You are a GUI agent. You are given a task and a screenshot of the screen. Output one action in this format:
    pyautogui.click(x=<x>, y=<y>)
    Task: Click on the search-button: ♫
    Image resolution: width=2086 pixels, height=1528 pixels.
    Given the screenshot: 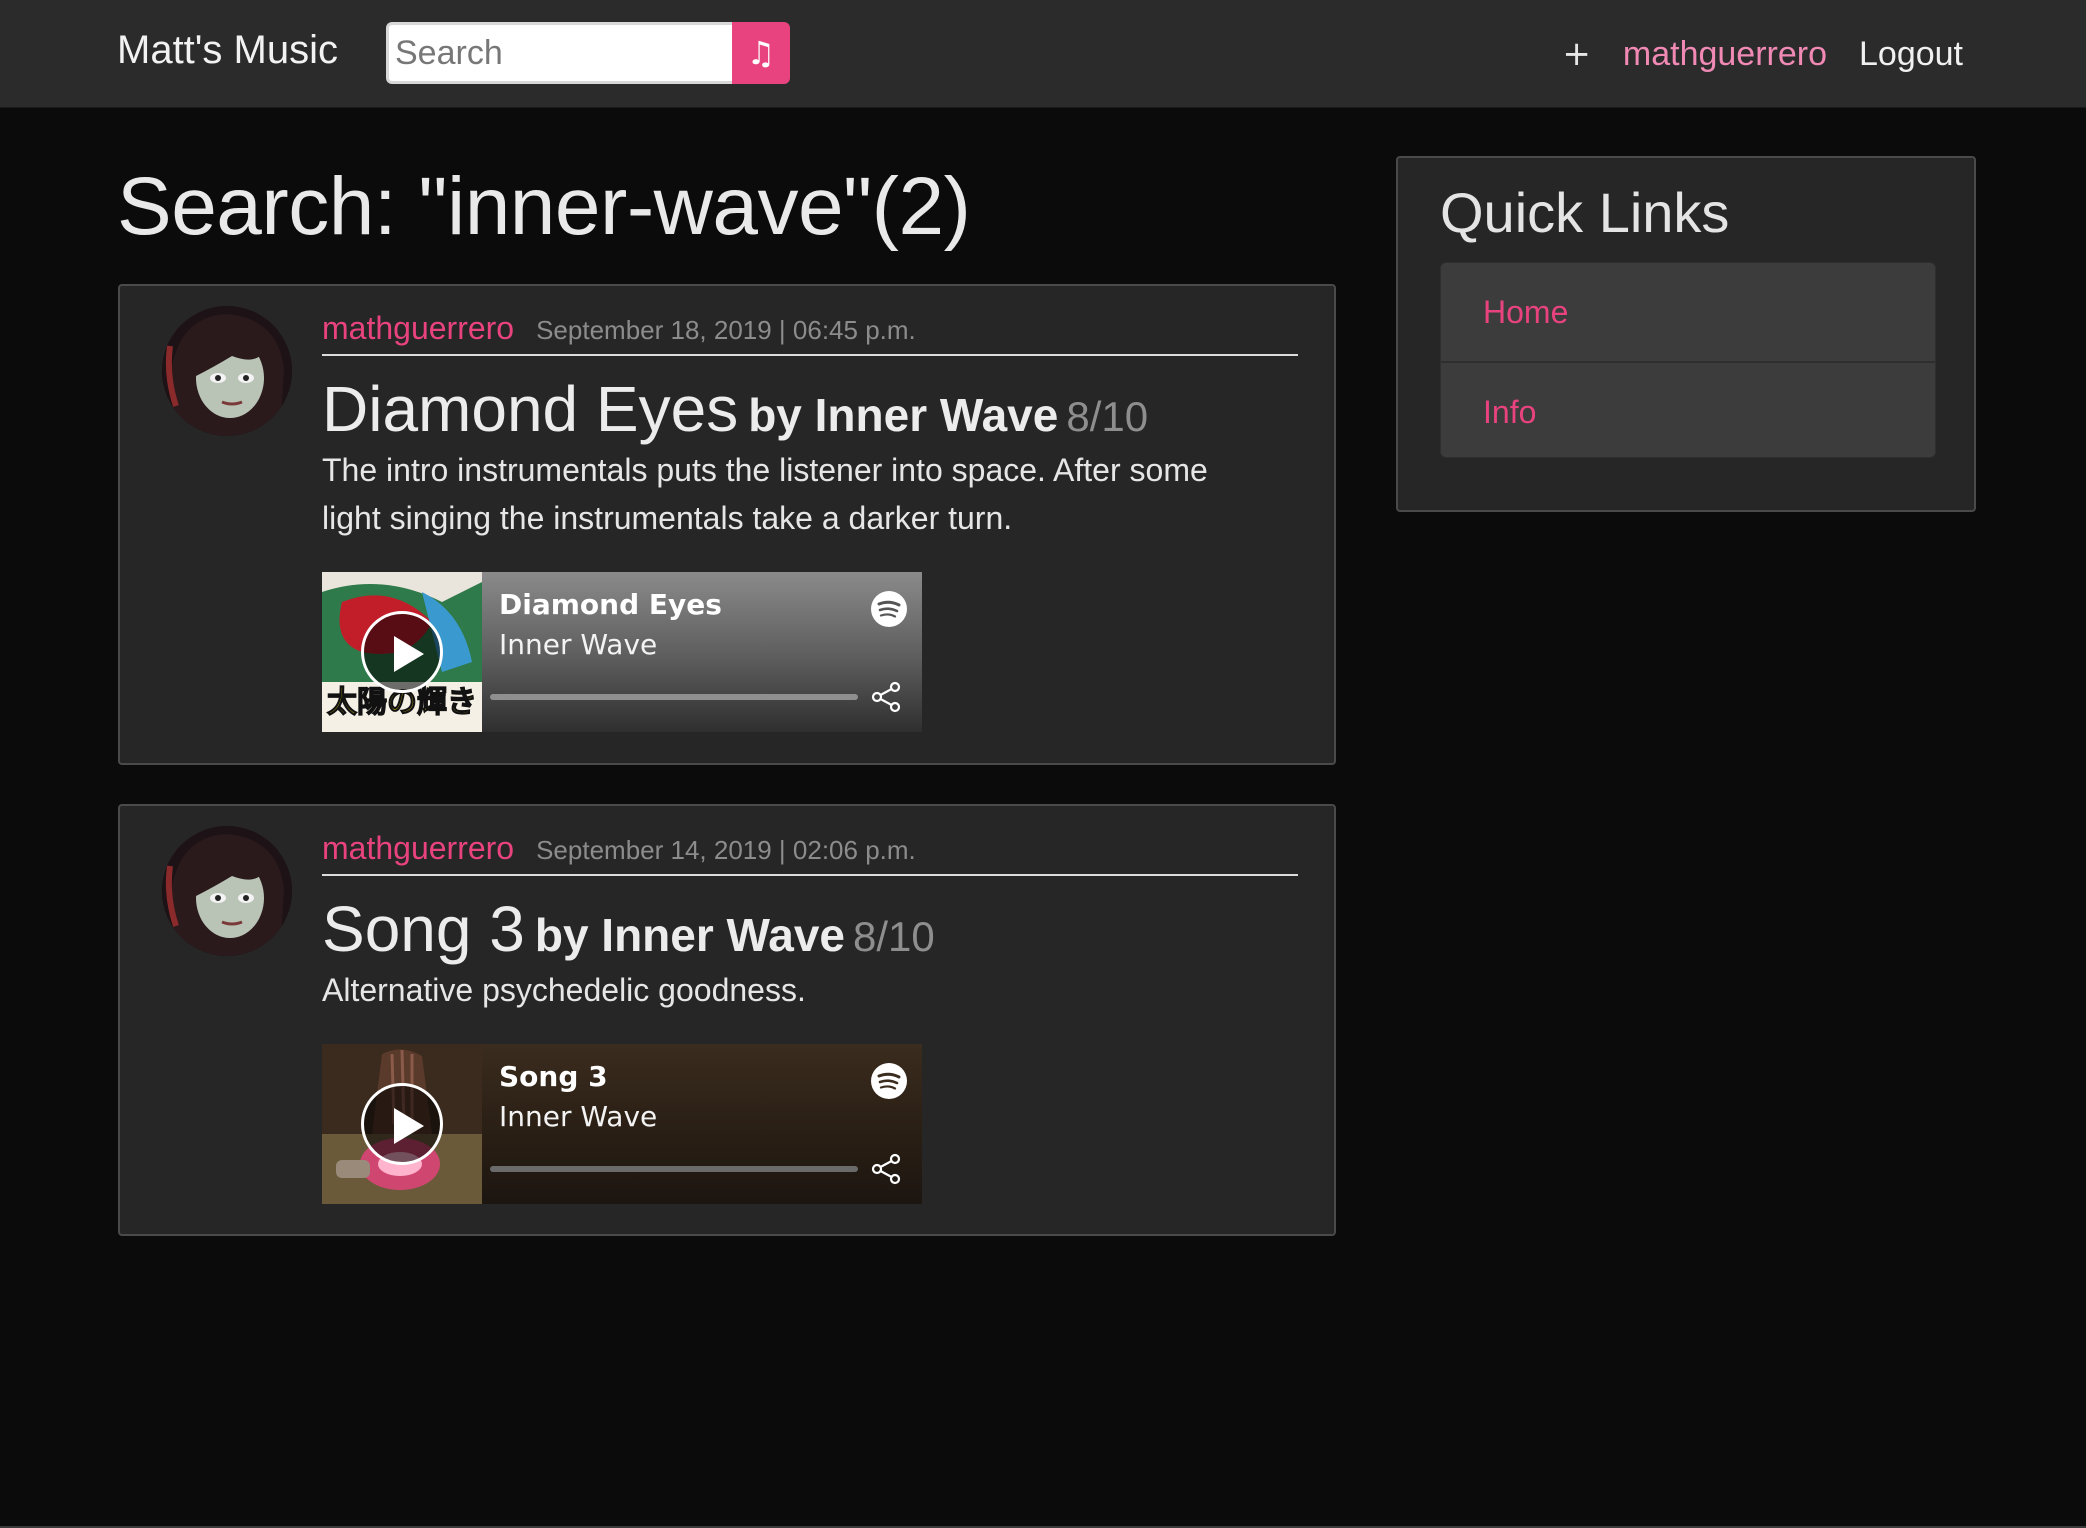 What is the action you would take?
    pyautogui.click(x=761, y=53)
    